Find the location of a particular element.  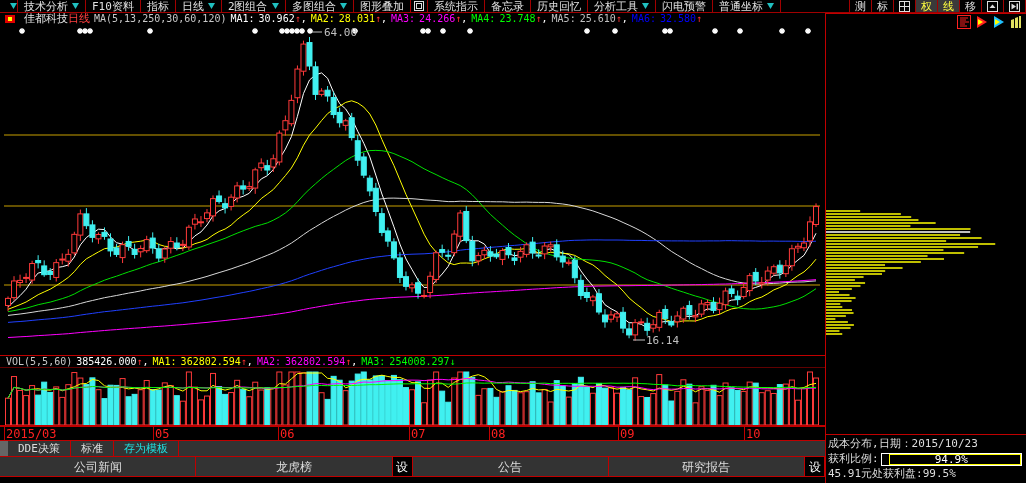

template-tab: 存为模板 is located at coordinates (146, 448).